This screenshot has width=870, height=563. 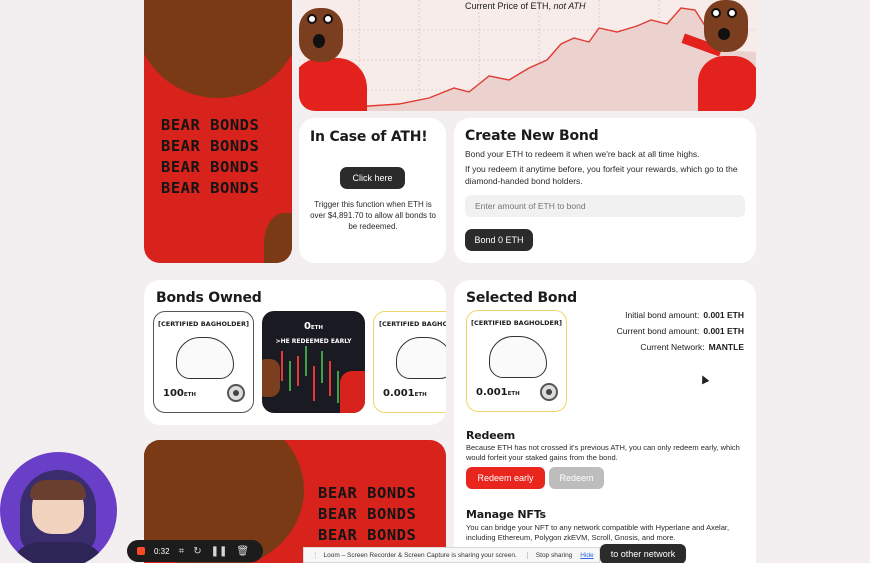 I want to click on hide-button: Hide, so click(x=586, y=555).